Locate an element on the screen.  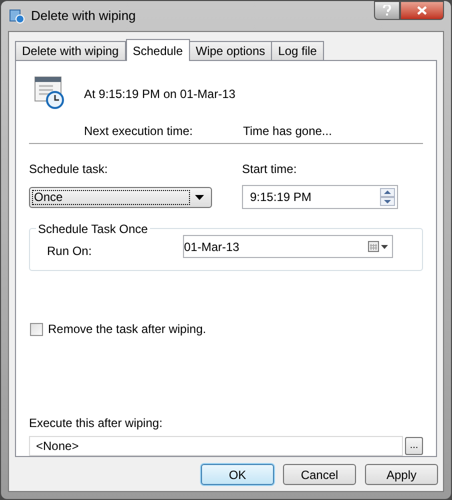
close-button is located at coordinates (422, 10).